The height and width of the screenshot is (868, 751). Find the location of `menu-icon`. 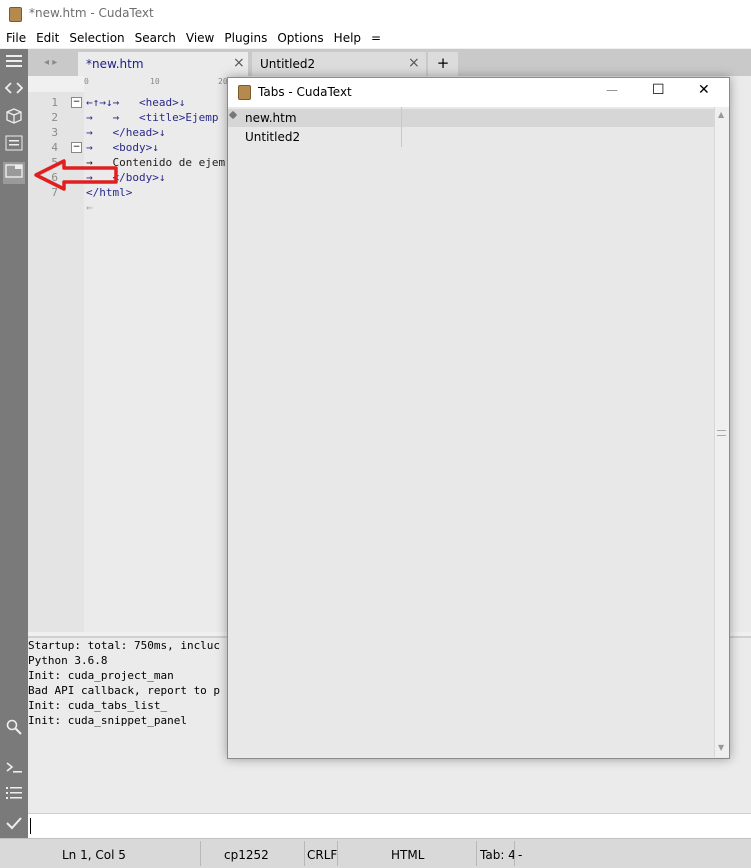

menu-icon is located at coordinates (14, 63).